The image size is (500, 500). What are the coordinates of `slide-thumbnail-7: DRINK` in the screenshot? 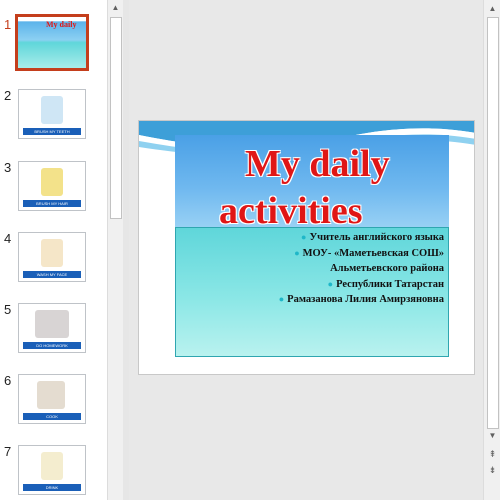 It's located at (52, 470).